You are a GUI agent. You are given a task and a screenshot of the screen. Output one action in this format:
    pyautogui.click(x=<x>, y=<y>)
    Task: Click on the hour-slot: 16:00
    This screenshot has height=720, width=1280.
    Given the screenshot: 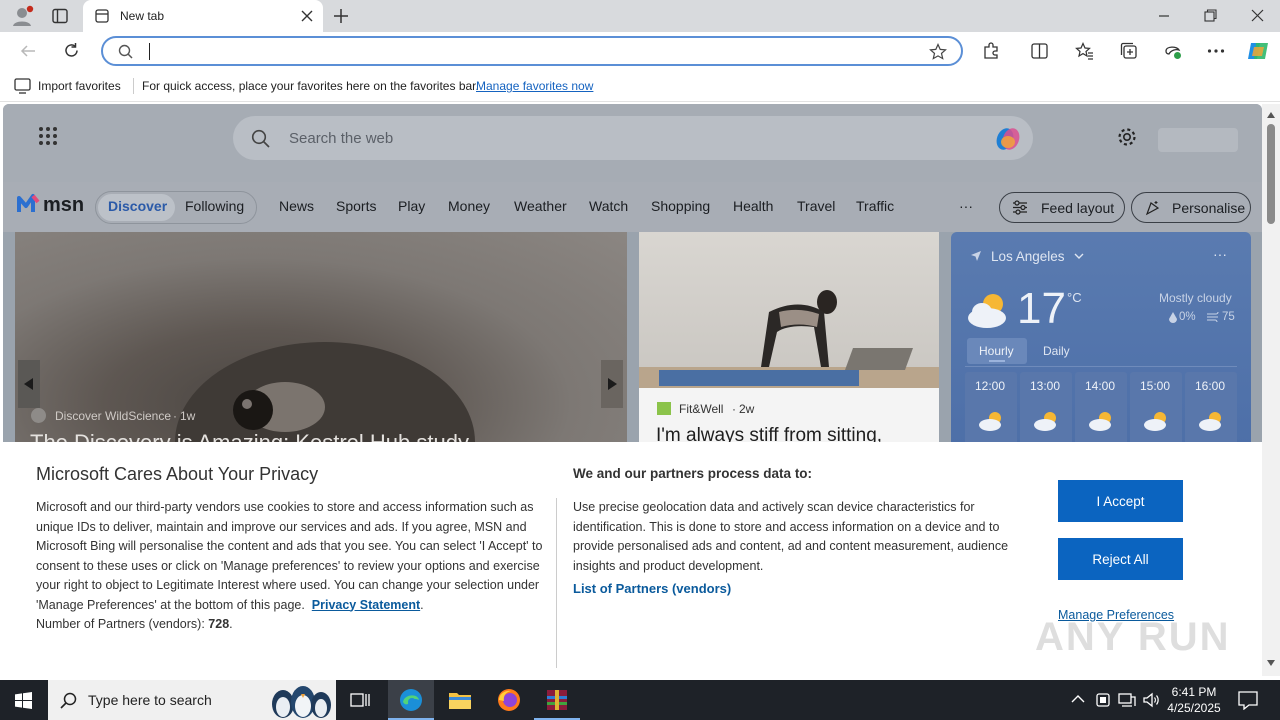 What is the action you would take?
    pyautogui.click(x=1211, y=409)
    